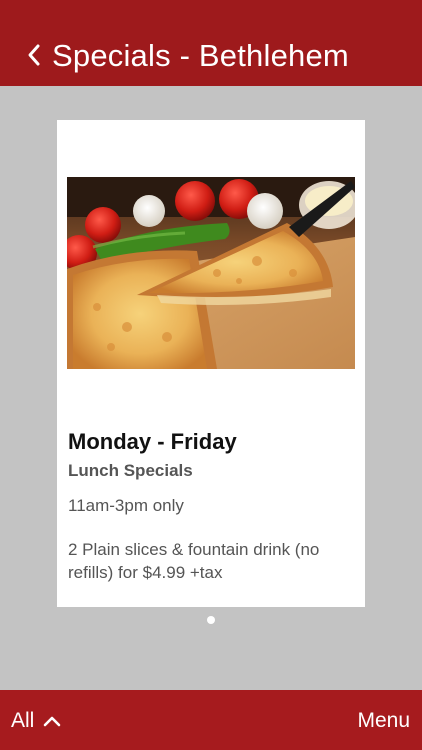 The height and width of the screenshot is (750, 422). Describe the element at coordinates (130, 470) in the screenshot. I see `special-title: Lunch Specials` at that location.